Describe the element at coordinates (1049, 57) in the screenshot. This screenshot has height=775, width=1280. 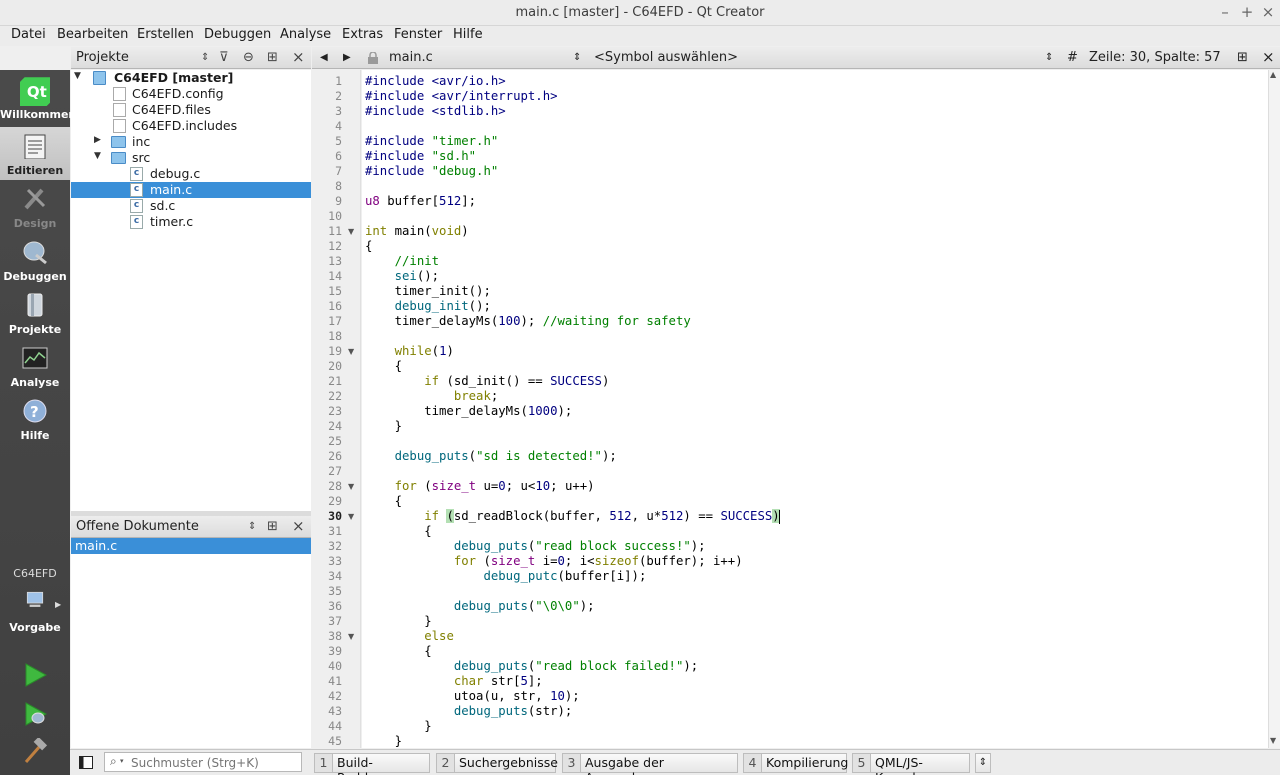
I see `symbol-selector-arrows-icon: ⇕` at that location.